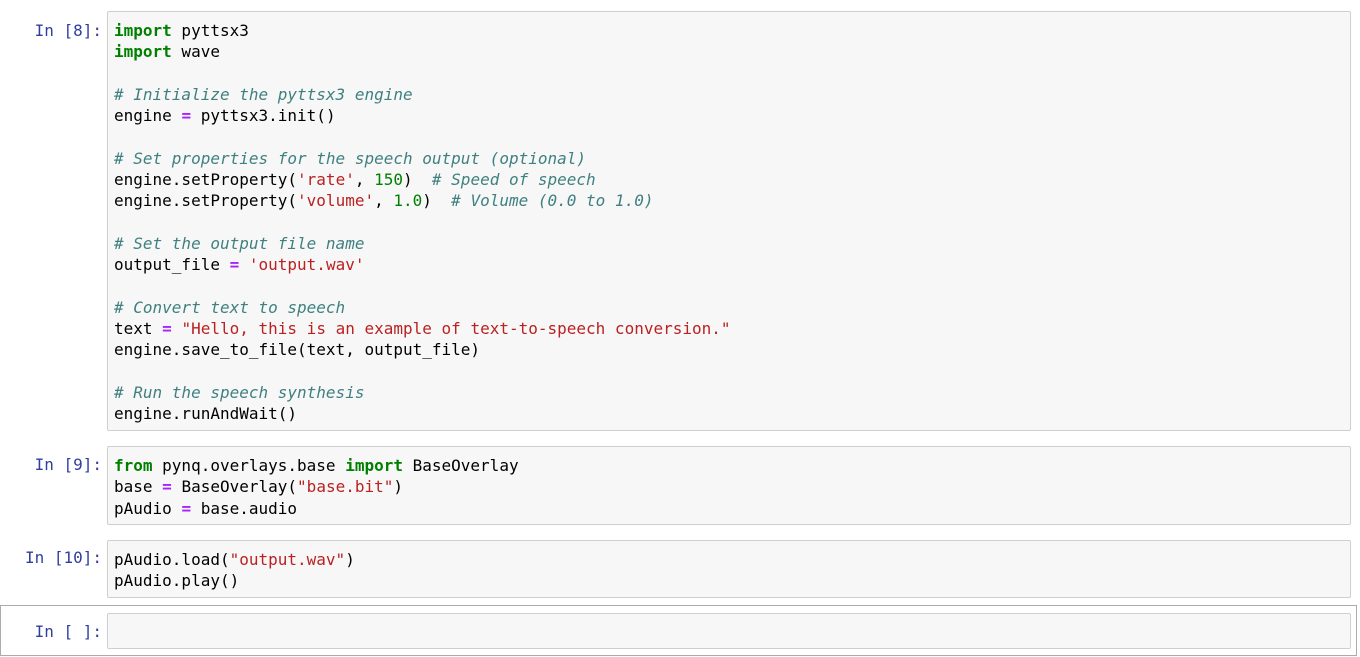 This screenshot has width=1360, height=657. Describe the element at coordinates (263, 94) in the screenshot. I see `code-token: # Initialize the pyttsx3 engine` at that location.